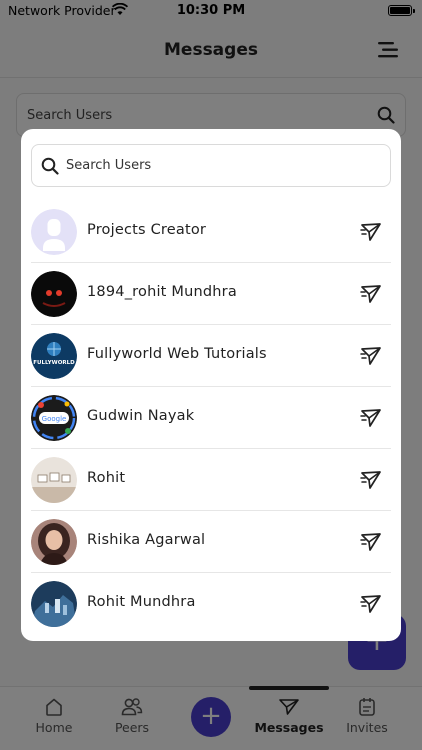 The image size is (422, 750). I want to click on user-name: 1894_rohit Mundhra, so click(162, 292).